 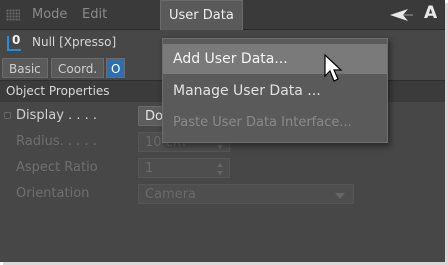 I want to click on mouse-cursor-icon, so click(x=333, y=68).